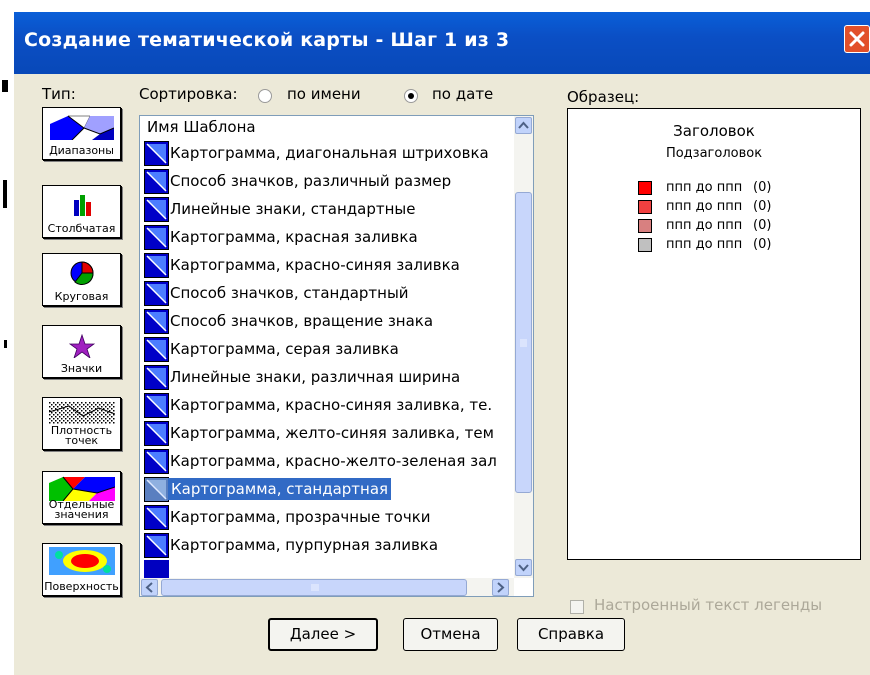 The width and height of the screenshot is (870, 675). What do you see at coordinates (300, 517) in the screenshot?
I see `template-name: Картограмма, прозрачные точки` at bounding box center [300, 517].